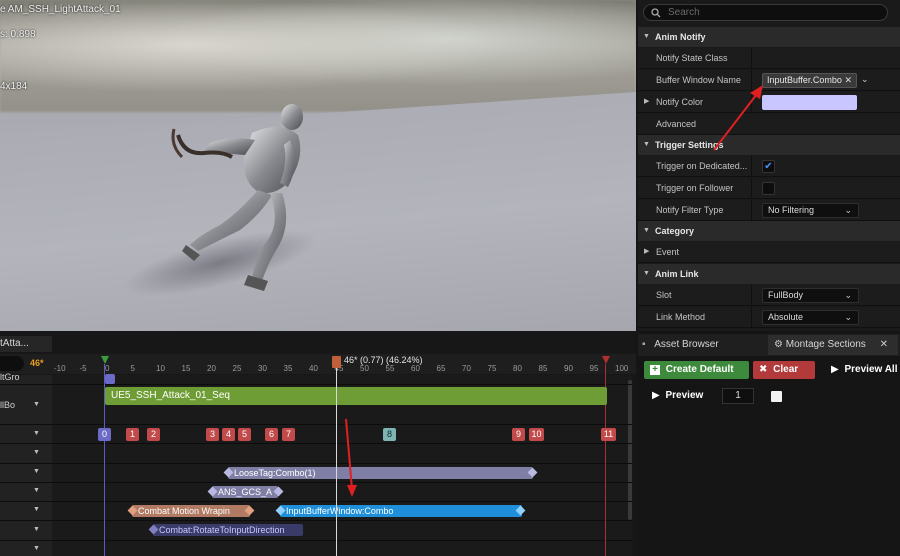 The height and width of the screenshot is (556, 900). I want to click on viewport-asset-title: e AM_SSH_LightAttack_01, so click(60, 9).